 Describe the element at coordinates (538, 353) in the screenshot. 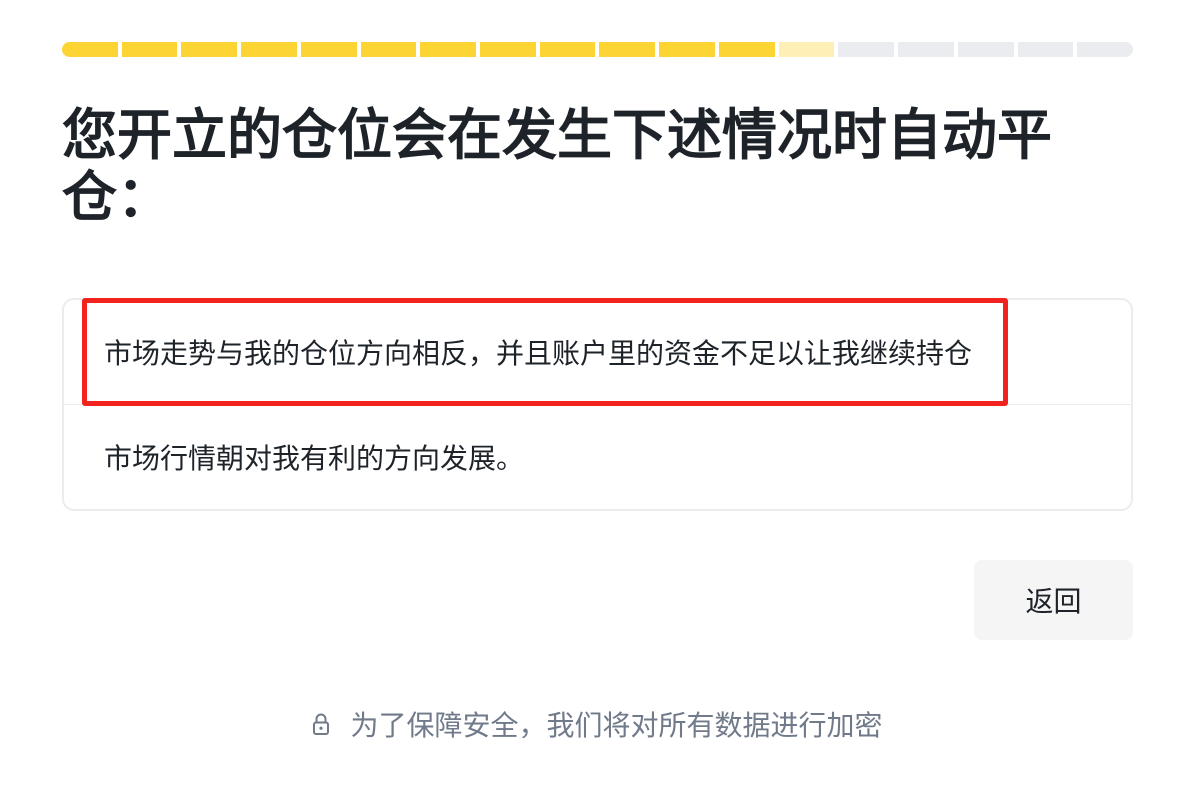

I see `option-label: 市场走势与我的仓位方向相反，并且账户里的资金不足以让我继续持仓` at that location.